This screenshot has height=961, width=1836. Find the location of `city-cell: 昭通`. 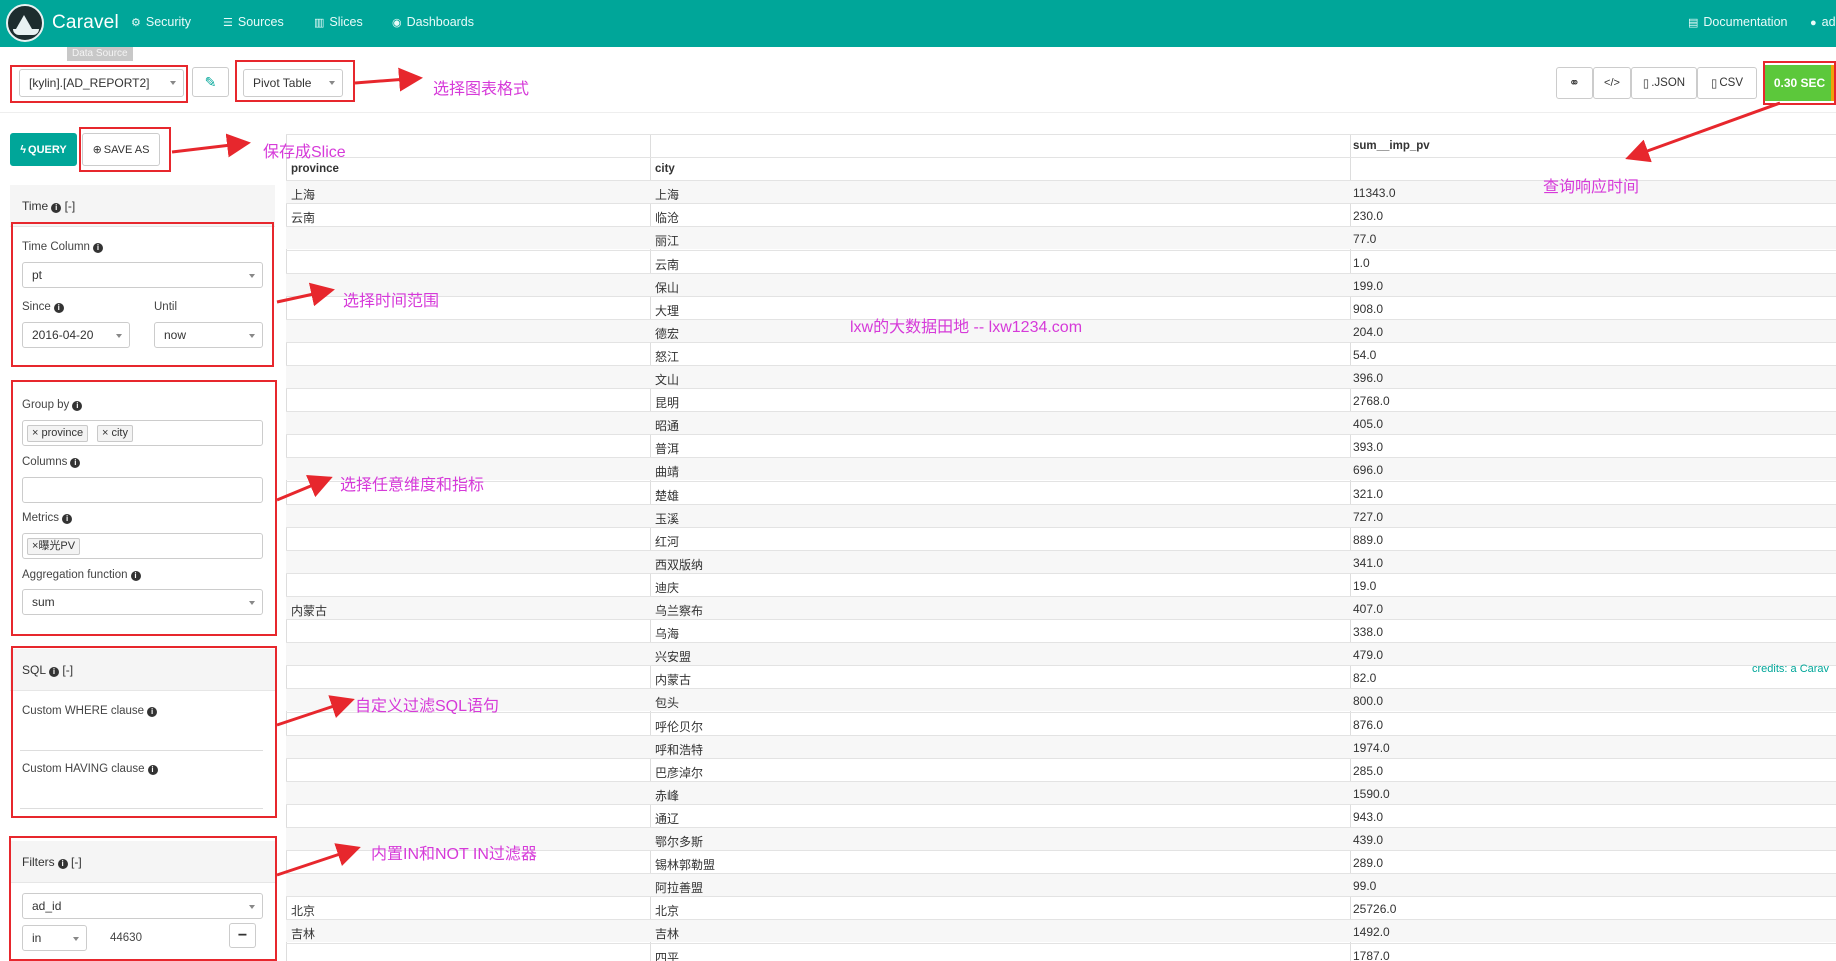

city-cell: 昭通 is located at coordinates (667, 426).